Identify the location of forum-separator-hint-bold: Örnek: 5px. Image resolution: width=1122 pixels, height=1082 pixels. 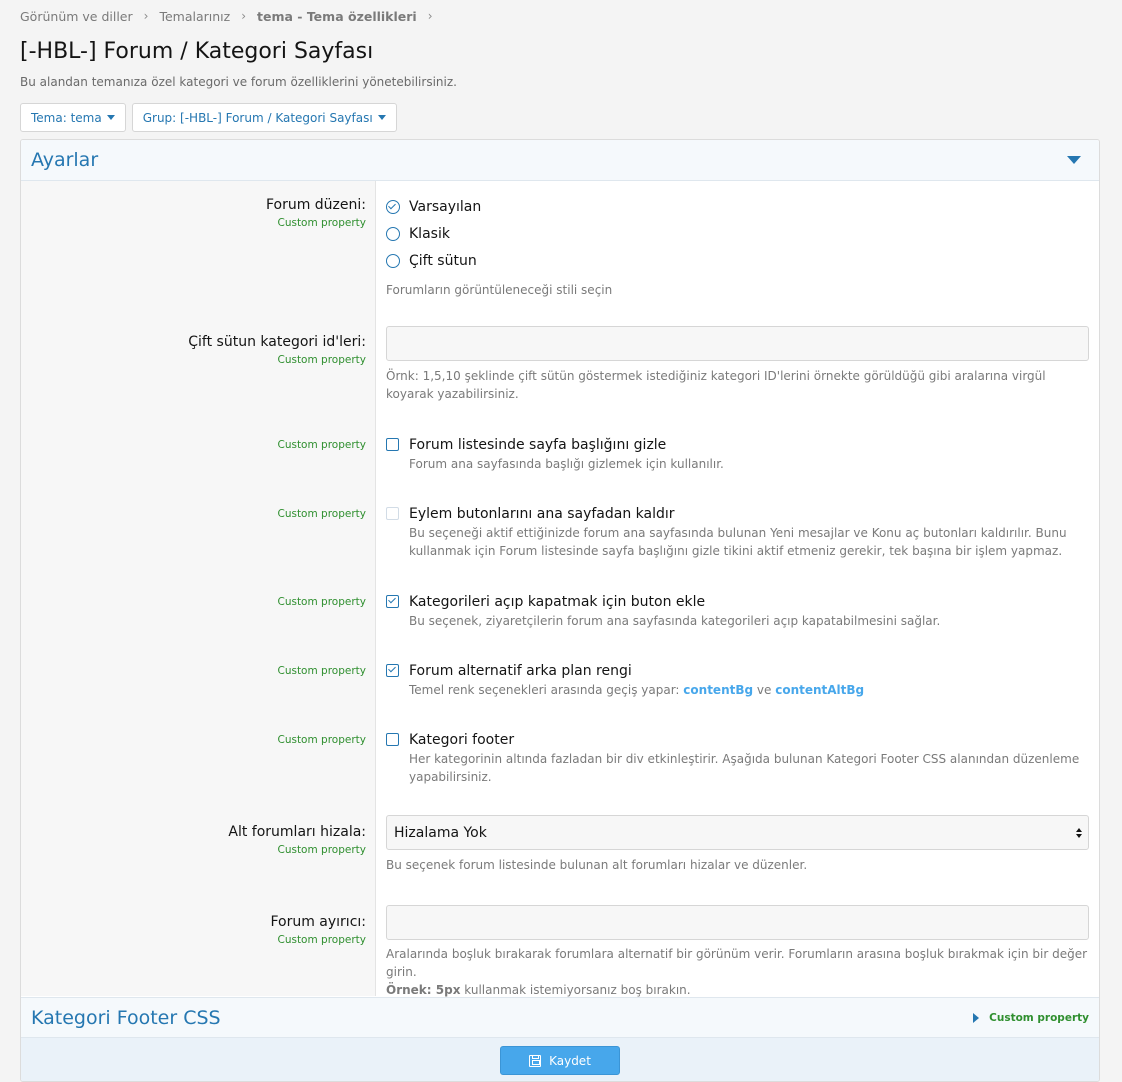
(423, 990).